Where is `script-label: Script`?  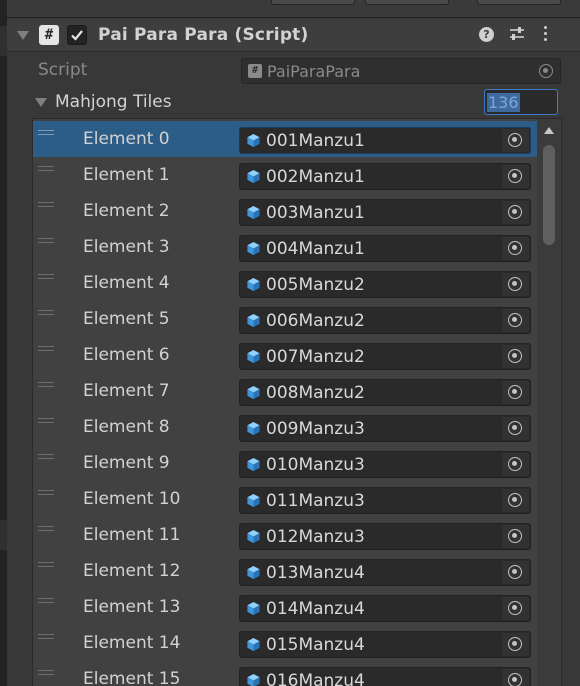 script-label: Script is located at coordinates (63, 70).